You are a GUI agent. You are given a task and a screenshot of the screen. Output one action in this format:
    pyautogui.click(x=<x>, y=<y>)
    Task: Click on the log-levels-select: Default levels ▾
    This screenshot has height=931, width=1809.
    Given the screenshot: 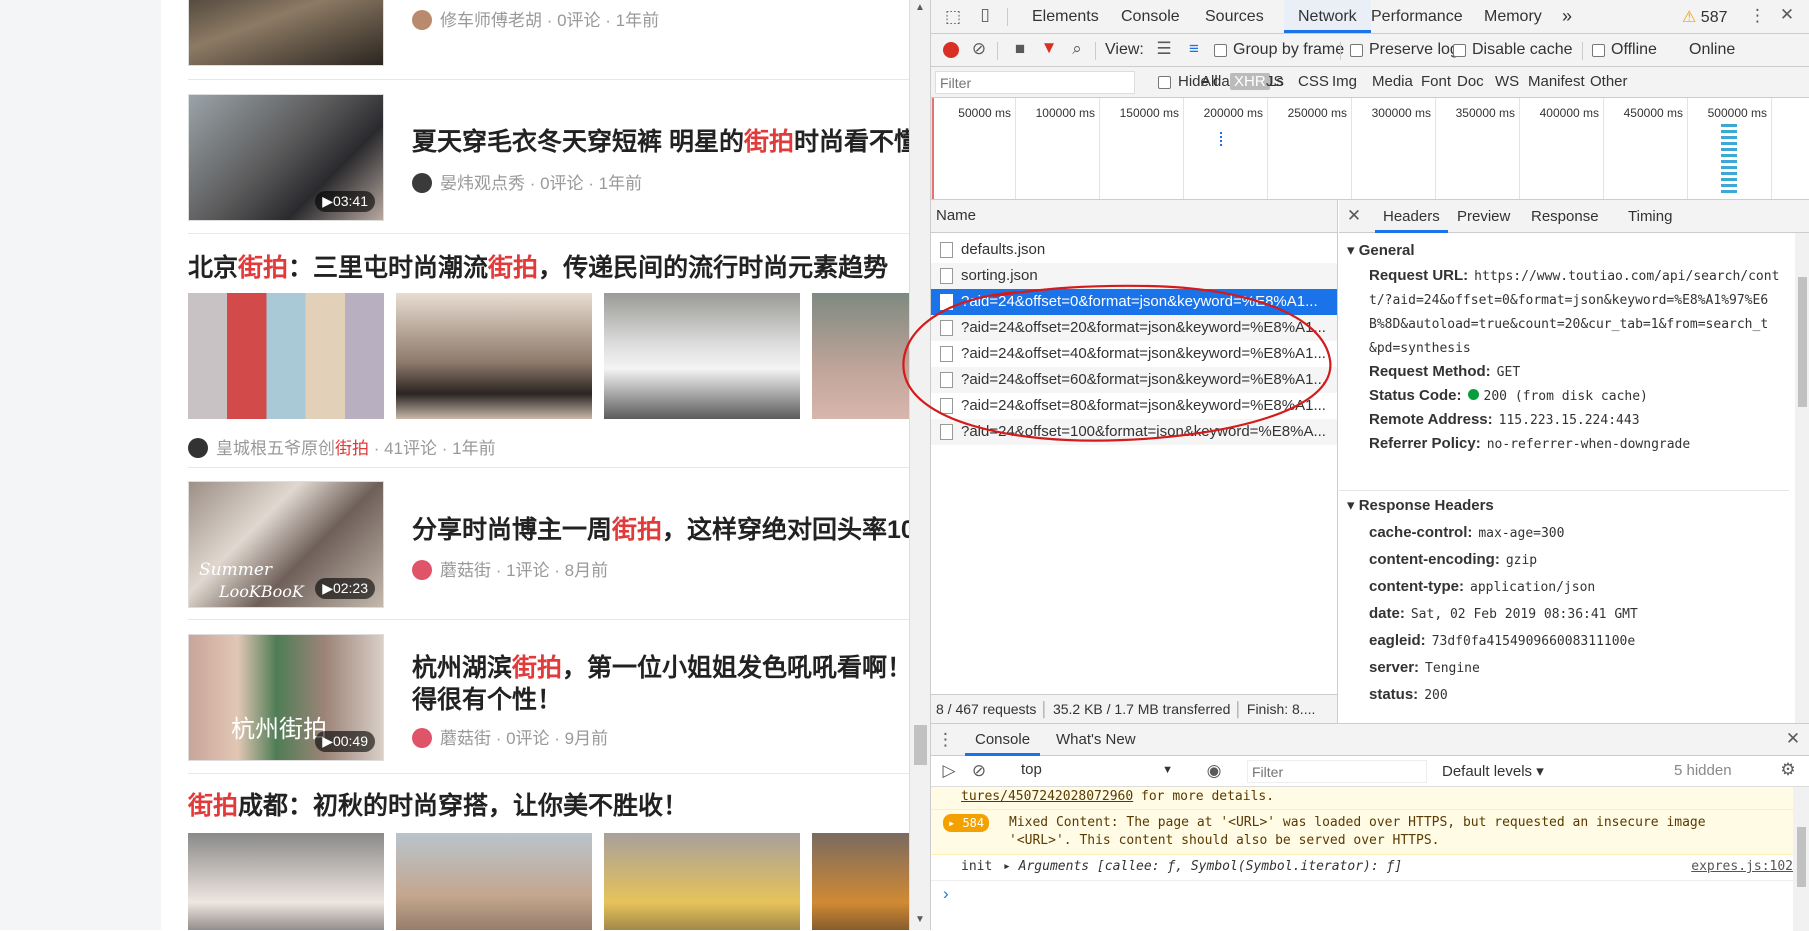 What is the action you would take?
    pyautogui.click(x=1493, y=771)
    